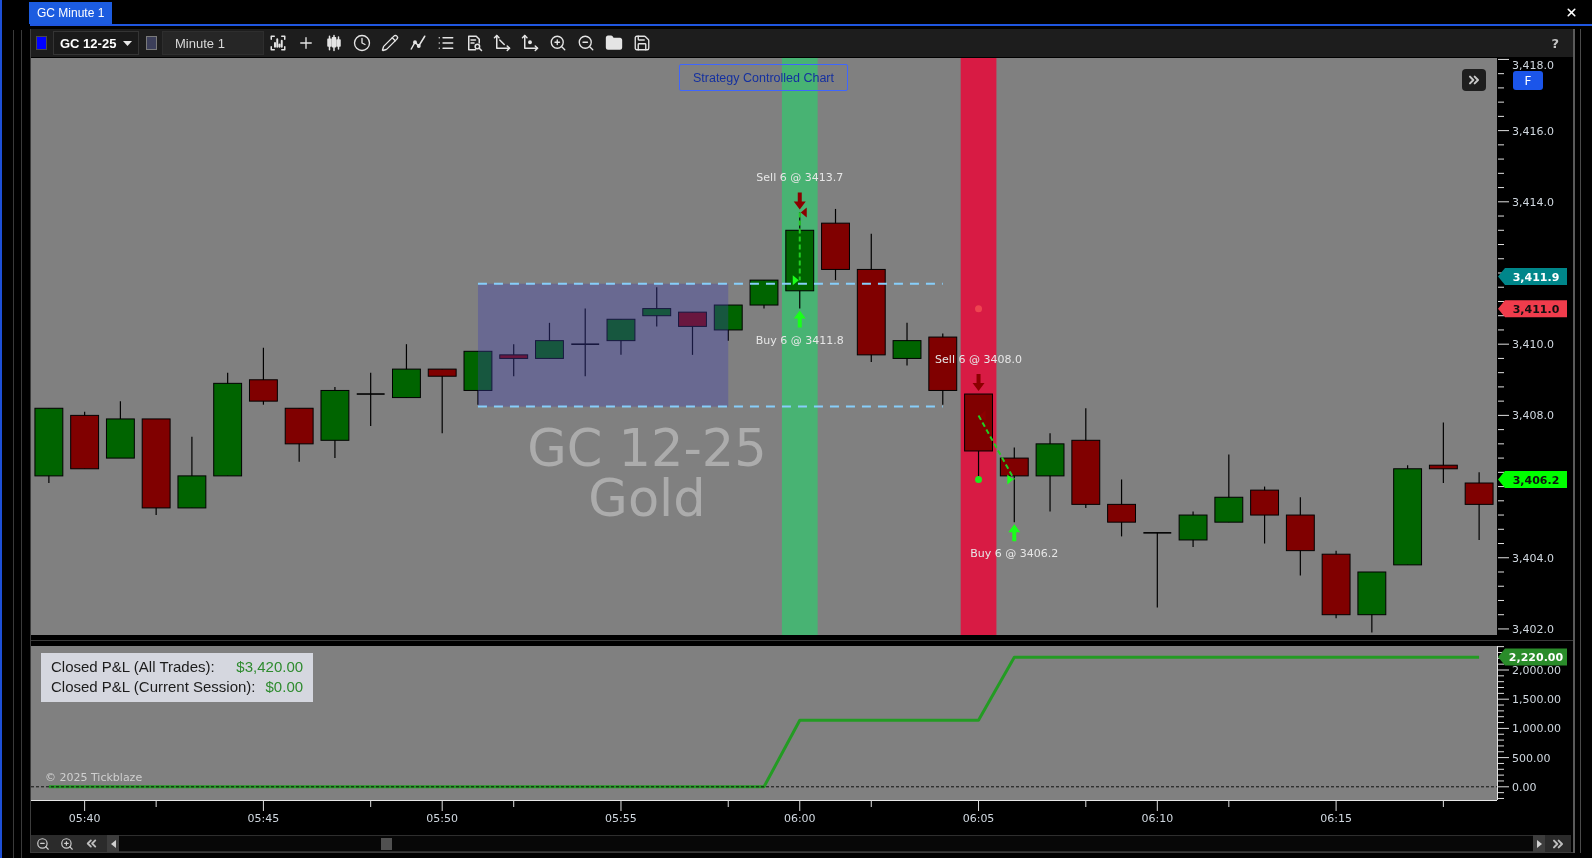 The height and width of the screenshot is (858, 1592). Describe the element at coordinates (390, 43) in the screenshot. I see `pencil-icon` at that location.